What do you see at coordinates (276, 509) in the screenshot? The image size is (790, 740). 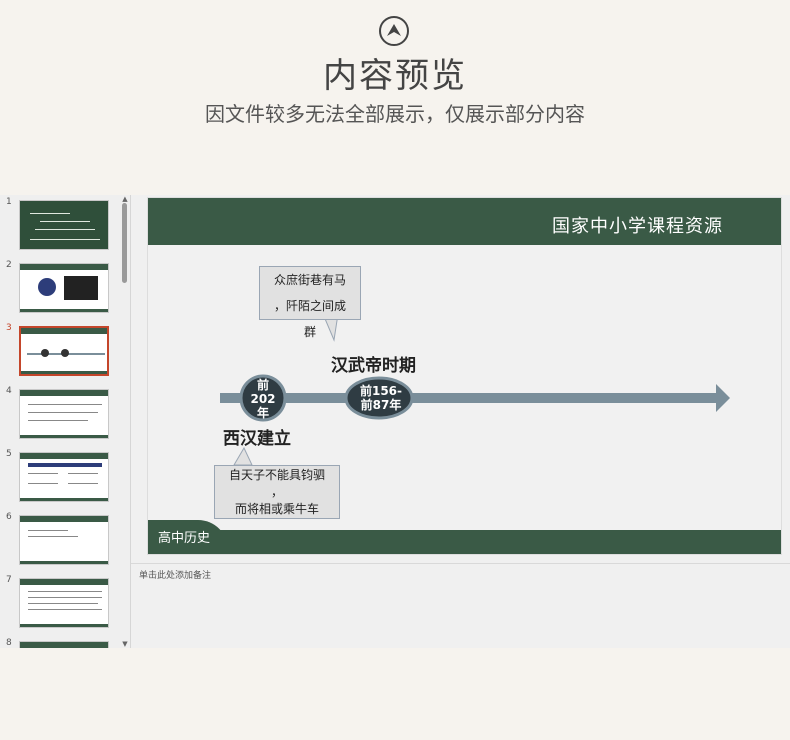 I see `callout-line: 而将相或乘牛车` at bounding box center [276, 509].